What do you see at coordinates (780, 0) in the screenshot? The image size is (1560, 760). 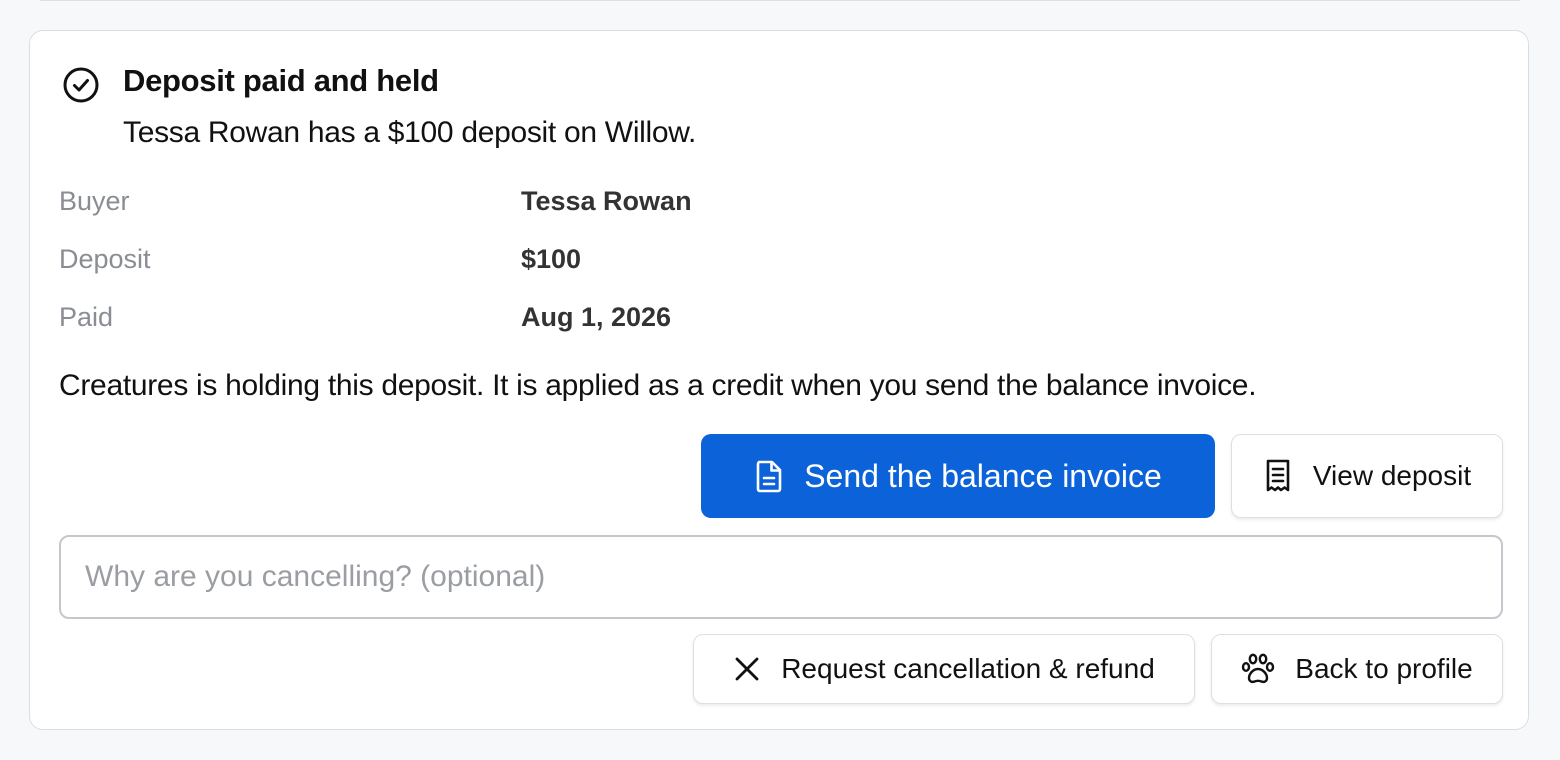 I see `top-divider` at bounding box center [780, 0].